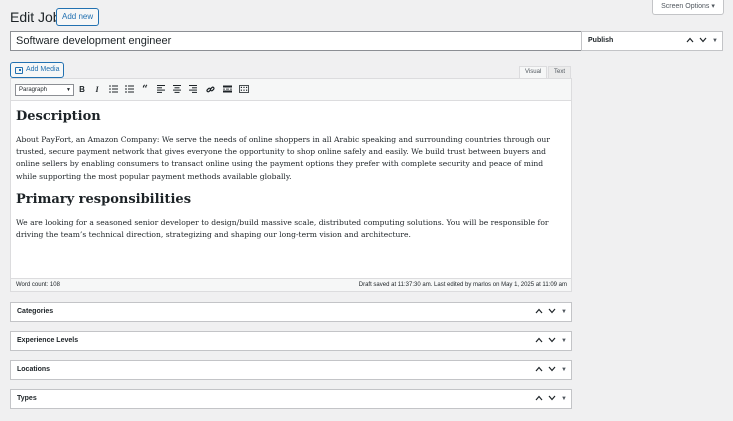  What do you see at coordinates (145, 89) in the screenshot?
I see `blockquote-icon: “` at bounding box center [145, 89].